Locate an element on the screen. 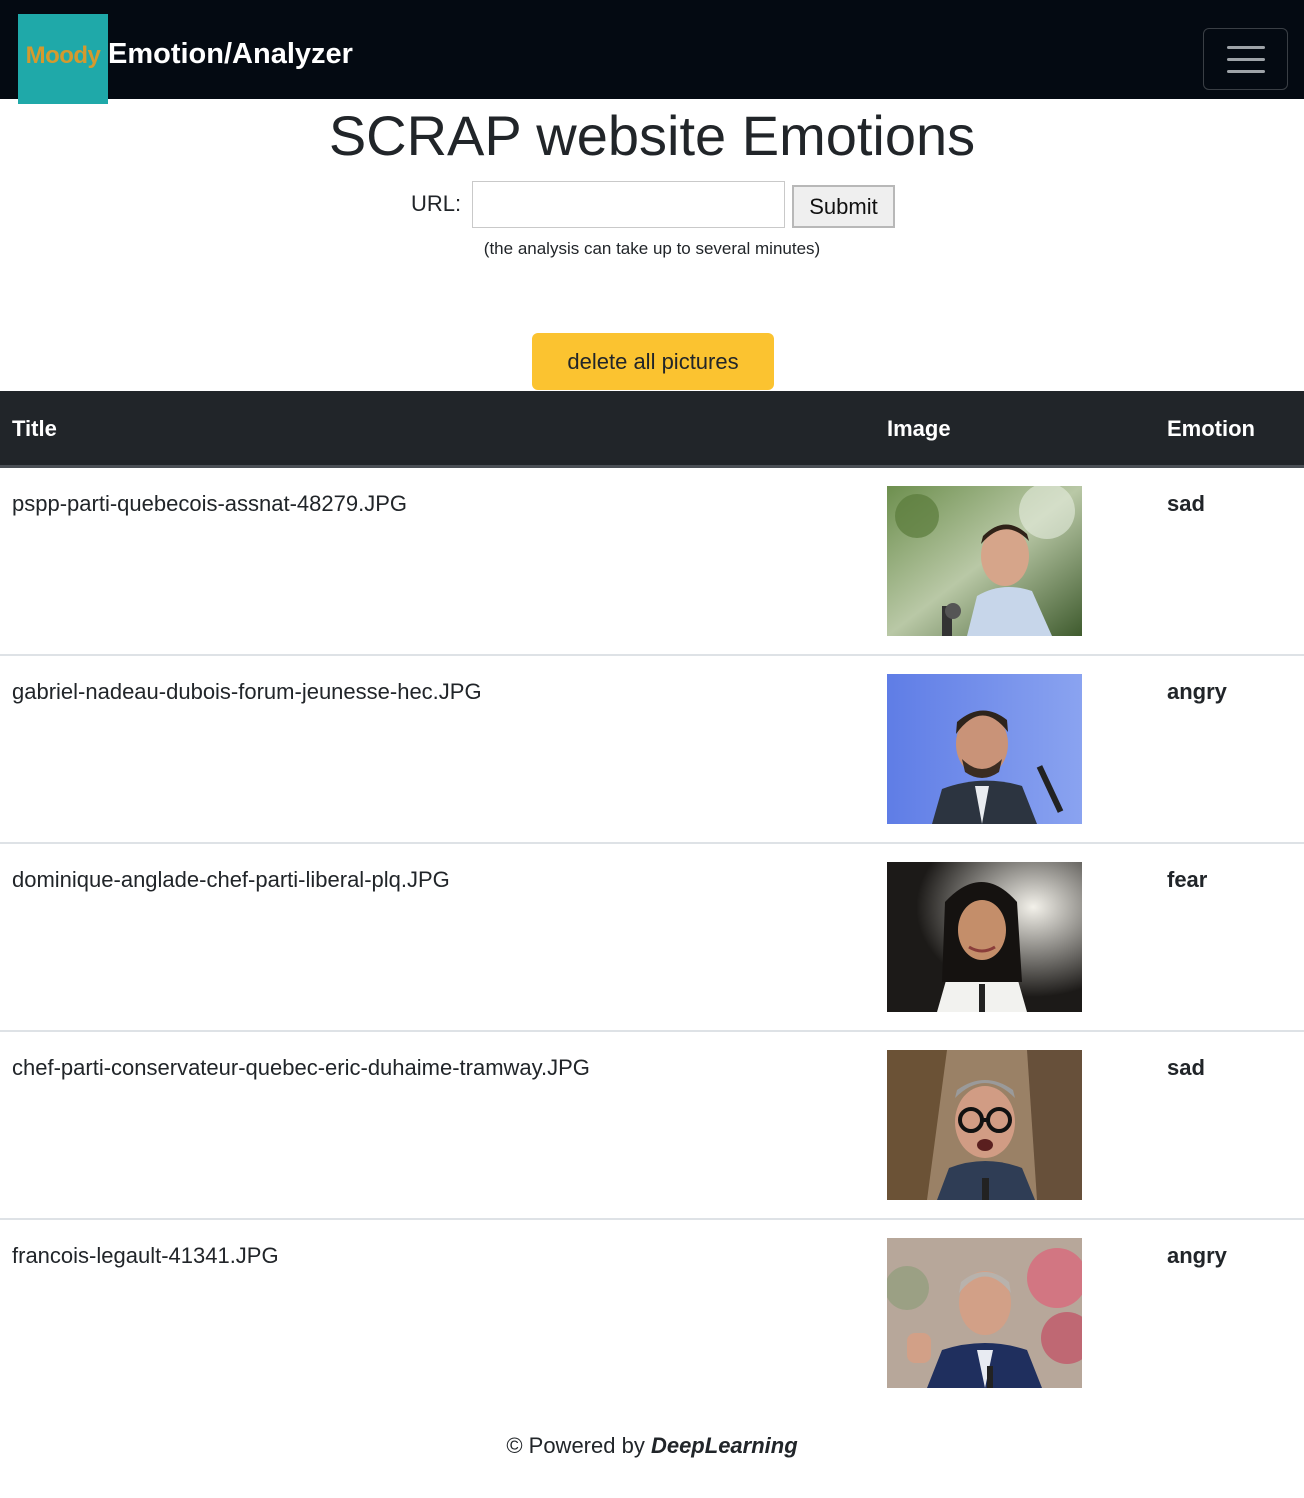  table-header: Title Image Emotion is located at coordinates (652, 429).